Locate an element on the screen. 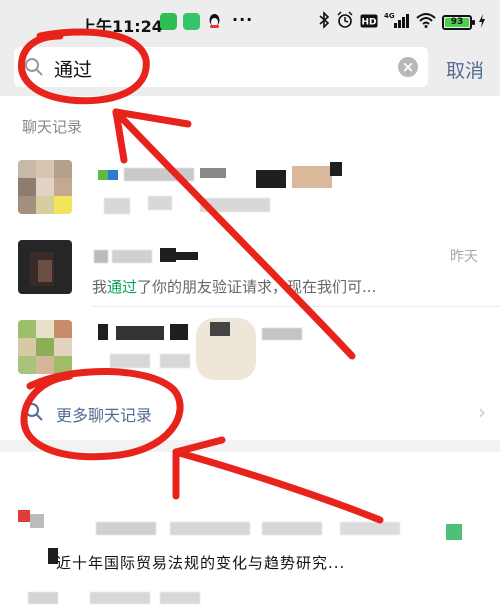 Image resolution: width=500 pixels, height=614 pixels. status-more-icon: ··· is located at coordinates (243, 19).